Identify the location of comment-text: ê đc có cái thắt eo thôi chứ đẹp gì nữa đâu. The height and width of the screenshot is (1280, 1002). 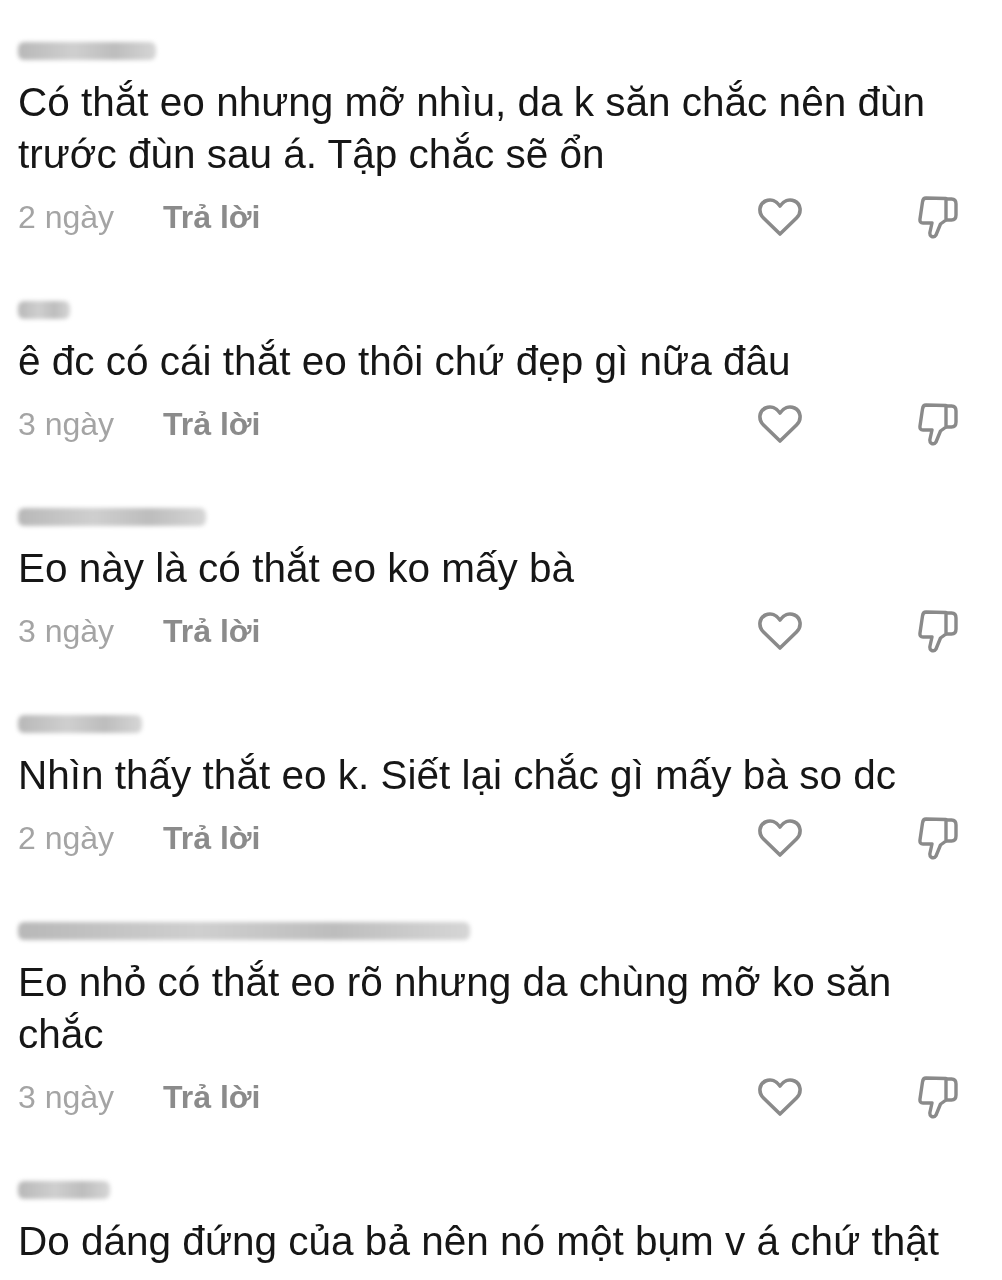
(405, 361).